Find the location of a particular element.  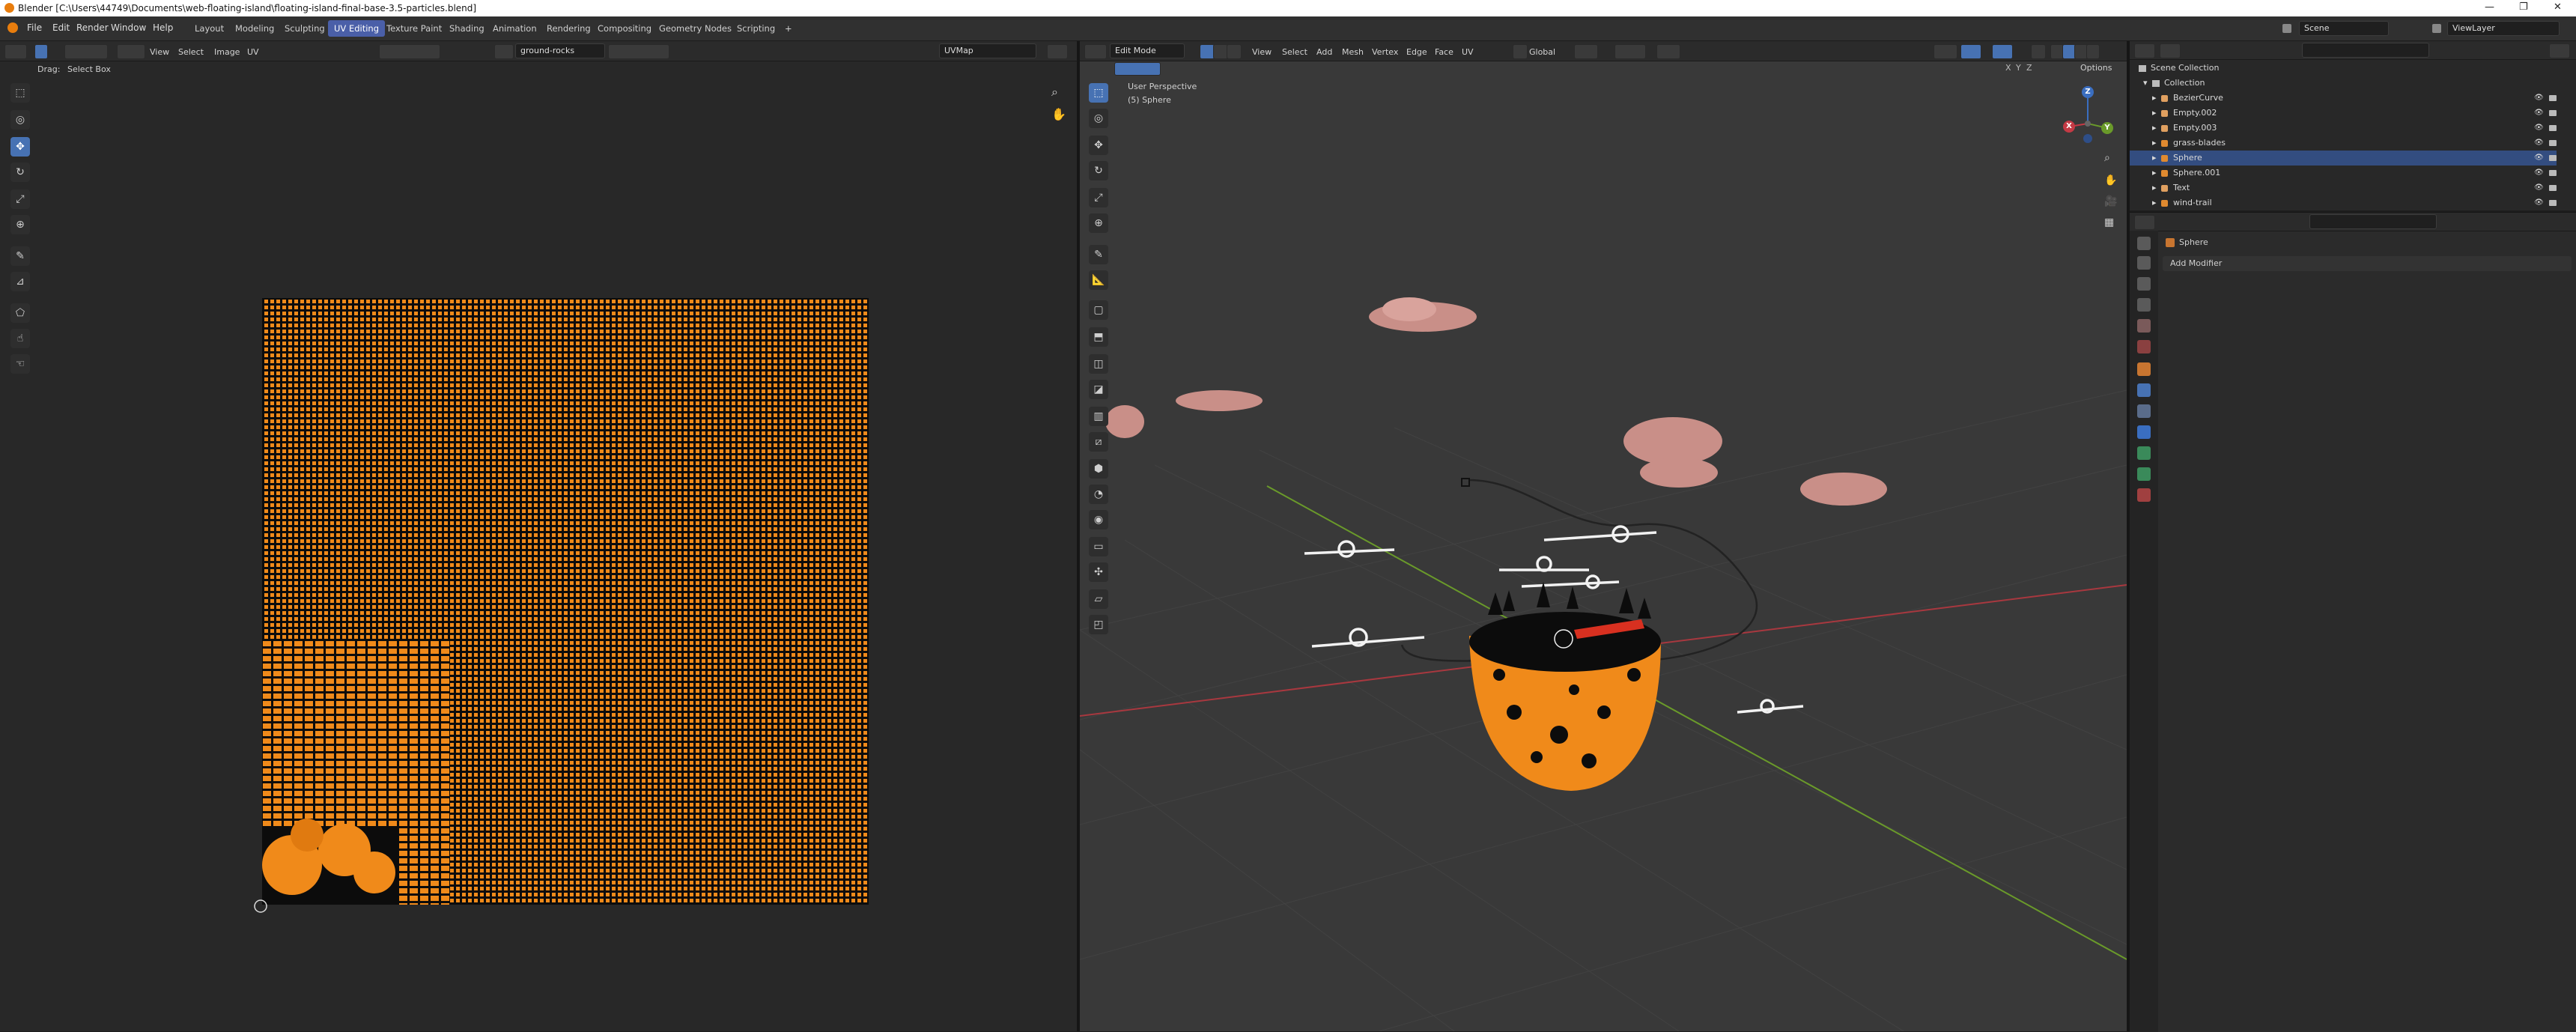

scene-selector: Scene is located at coordinates (2344, 28).